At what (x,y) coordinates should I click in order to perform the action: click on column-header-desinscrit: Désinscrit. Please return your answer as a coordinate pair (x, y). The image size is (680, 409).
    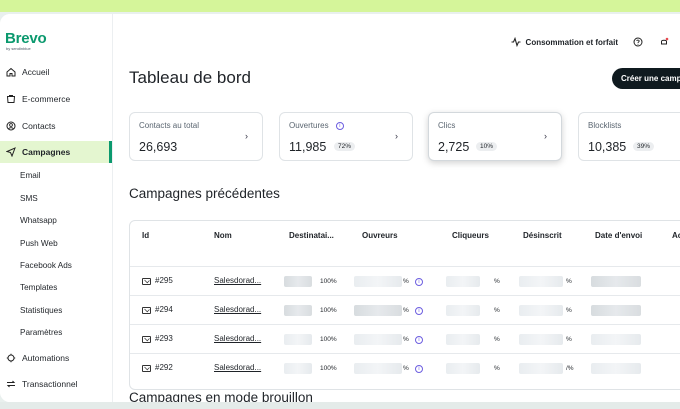
    Looking at the image, I should click on (542, 235).